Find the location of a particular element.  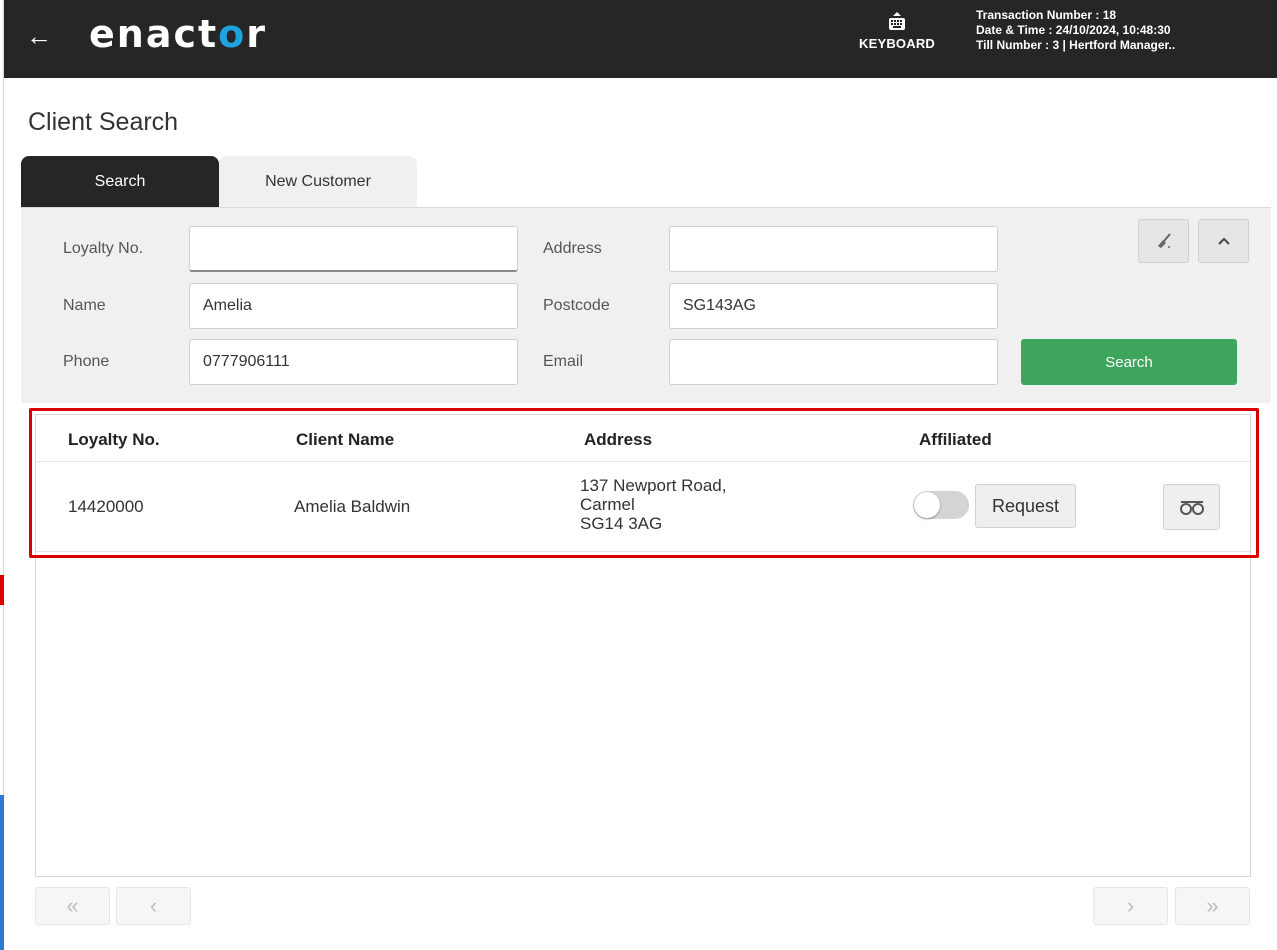

back-arrow-icon: ← is located at coordinates (39, 36).